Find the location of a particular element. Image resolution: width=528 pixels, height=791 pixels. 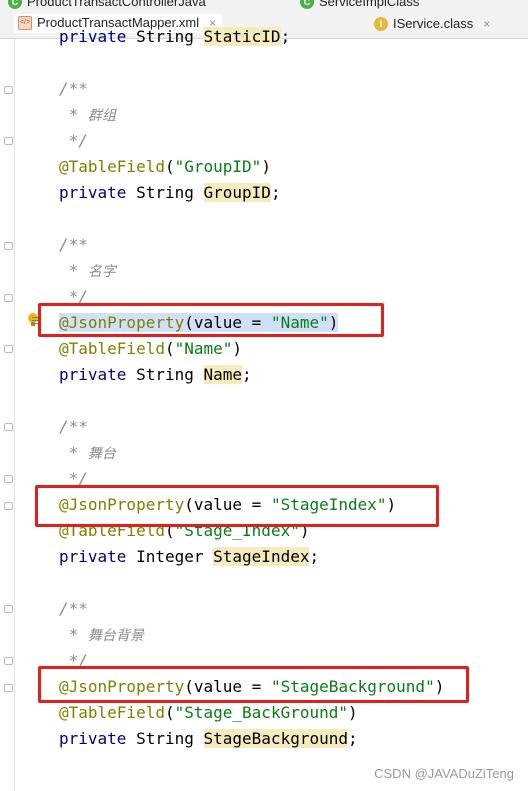

watermark: CSDN @JAVADuZiTeng is located at coordinates (444, 773).